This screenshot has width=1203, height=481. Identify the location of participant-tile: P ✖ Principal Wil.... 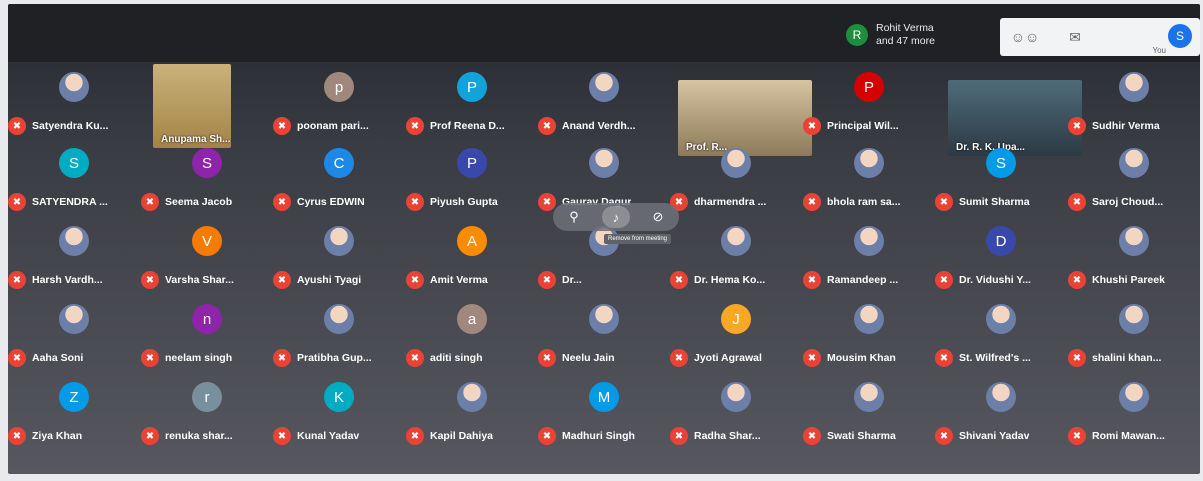
(869, 99).